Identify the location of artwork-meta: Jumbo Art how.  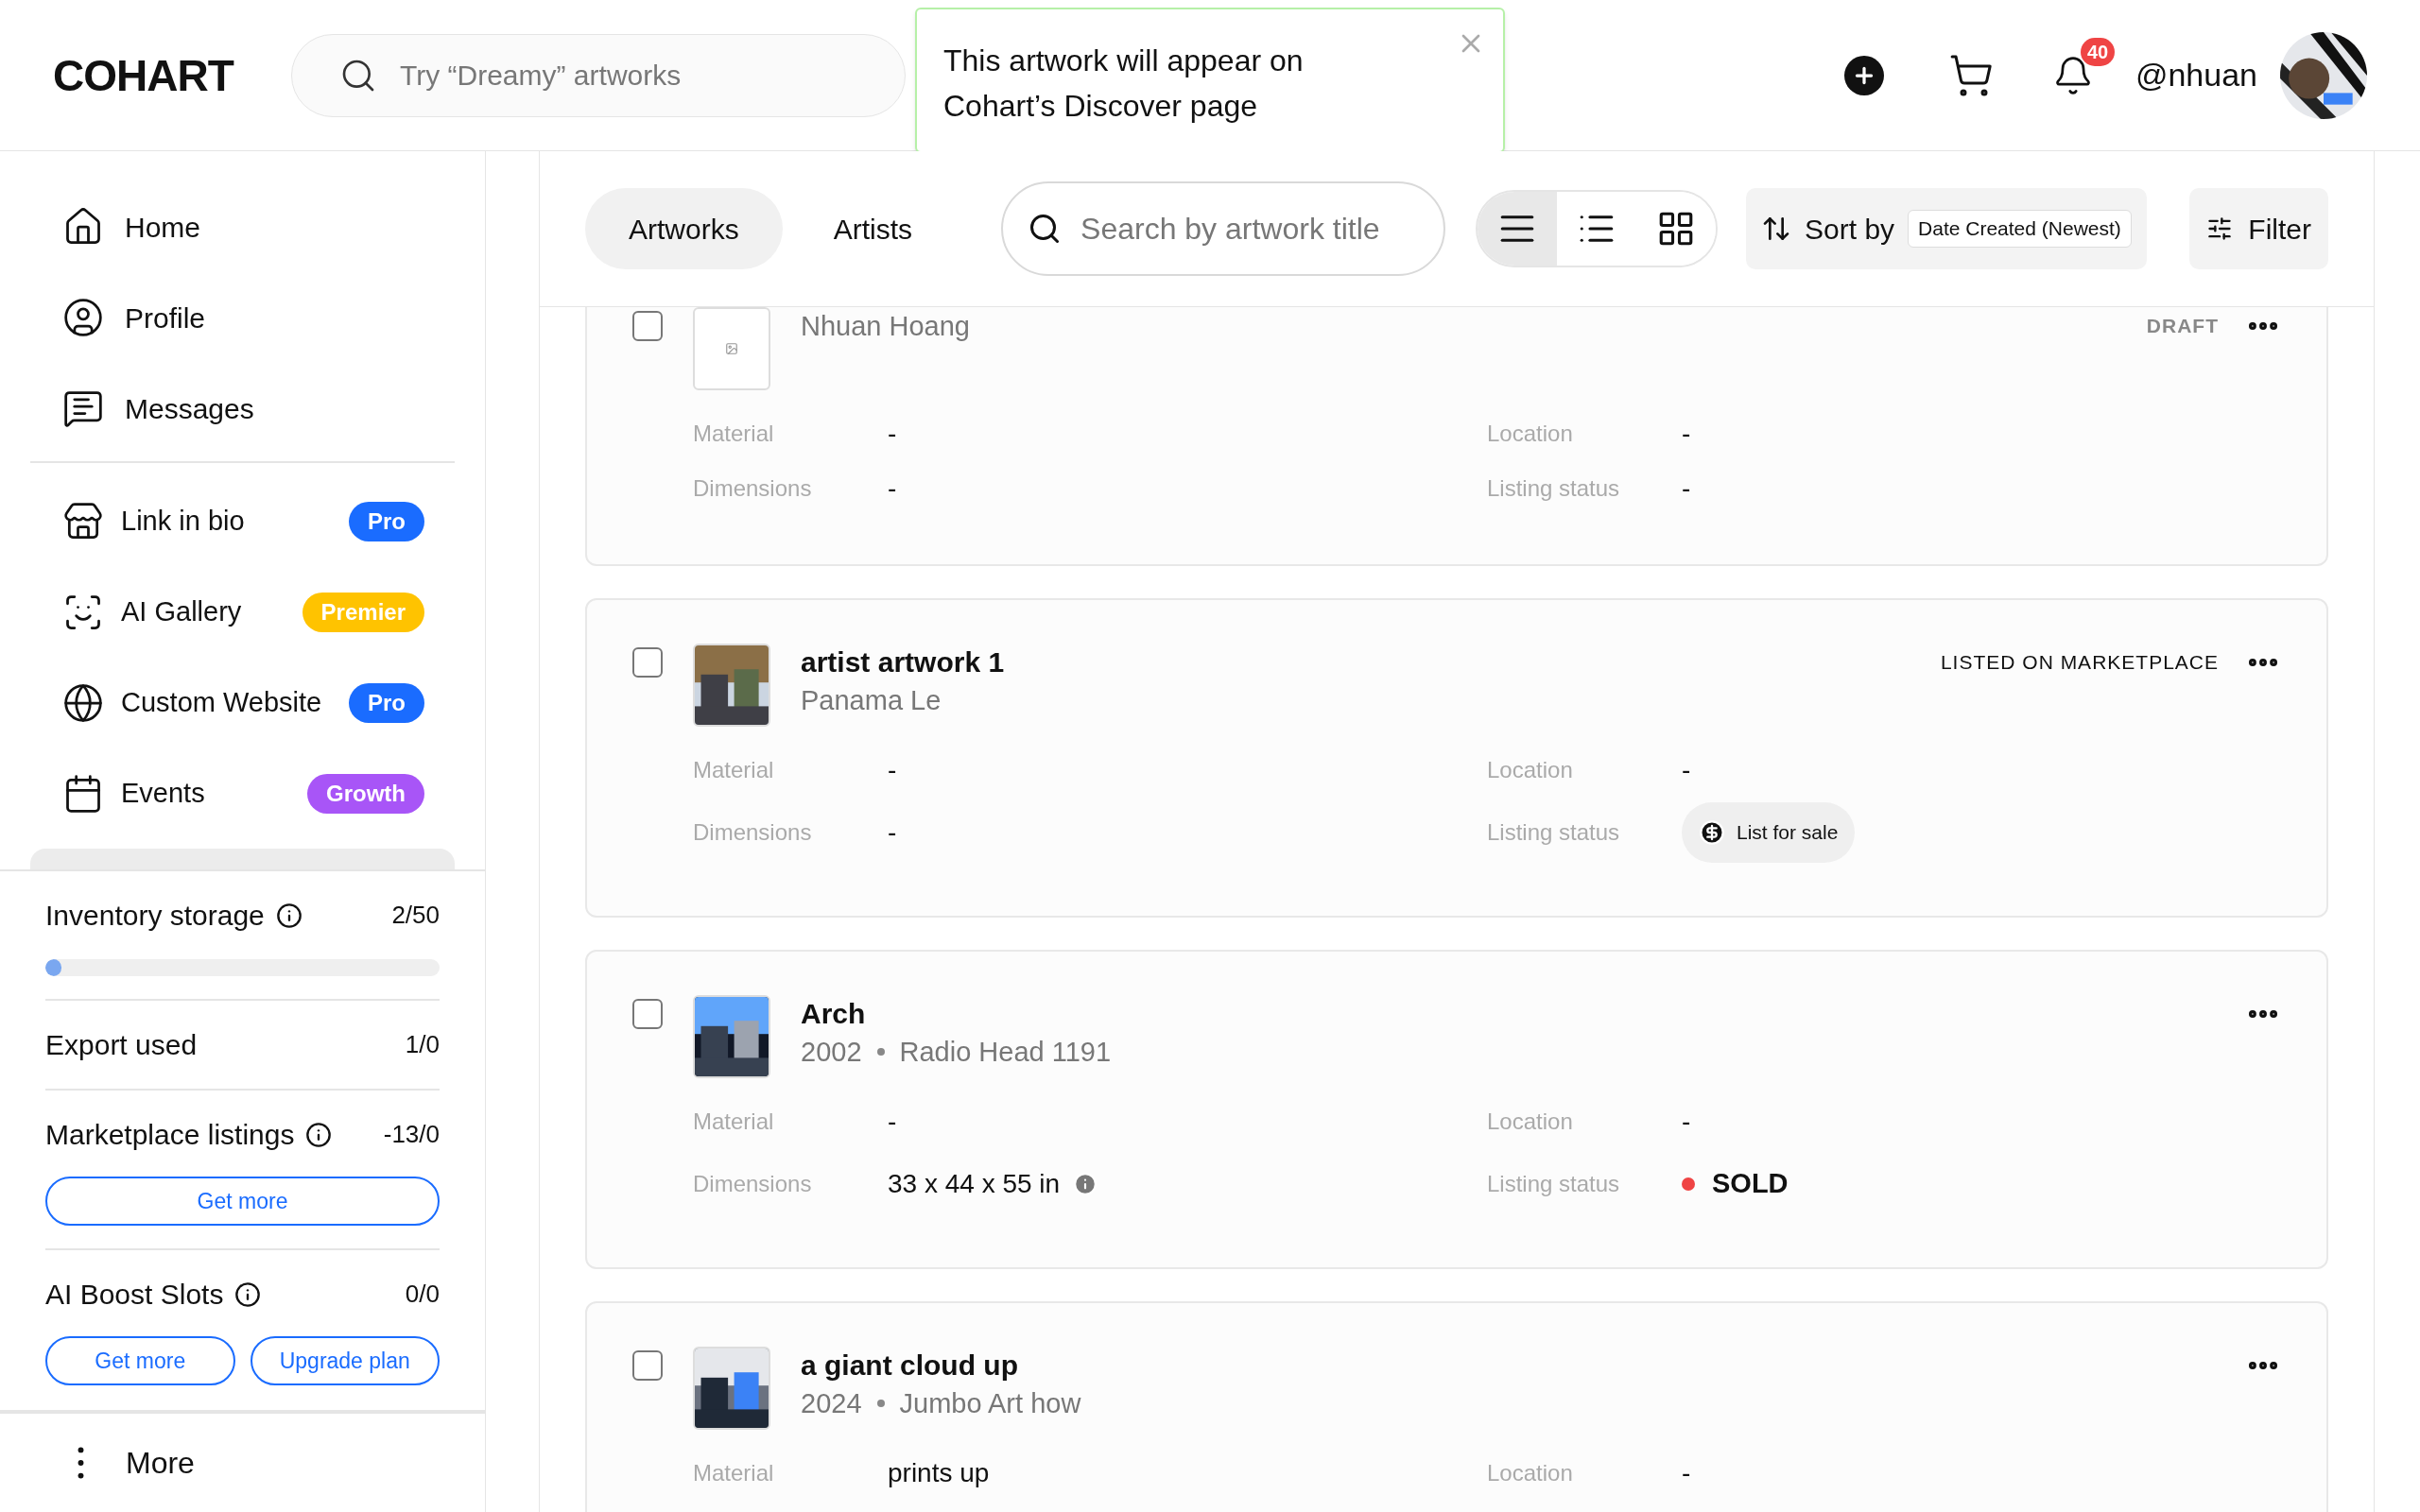
(990, 1403).